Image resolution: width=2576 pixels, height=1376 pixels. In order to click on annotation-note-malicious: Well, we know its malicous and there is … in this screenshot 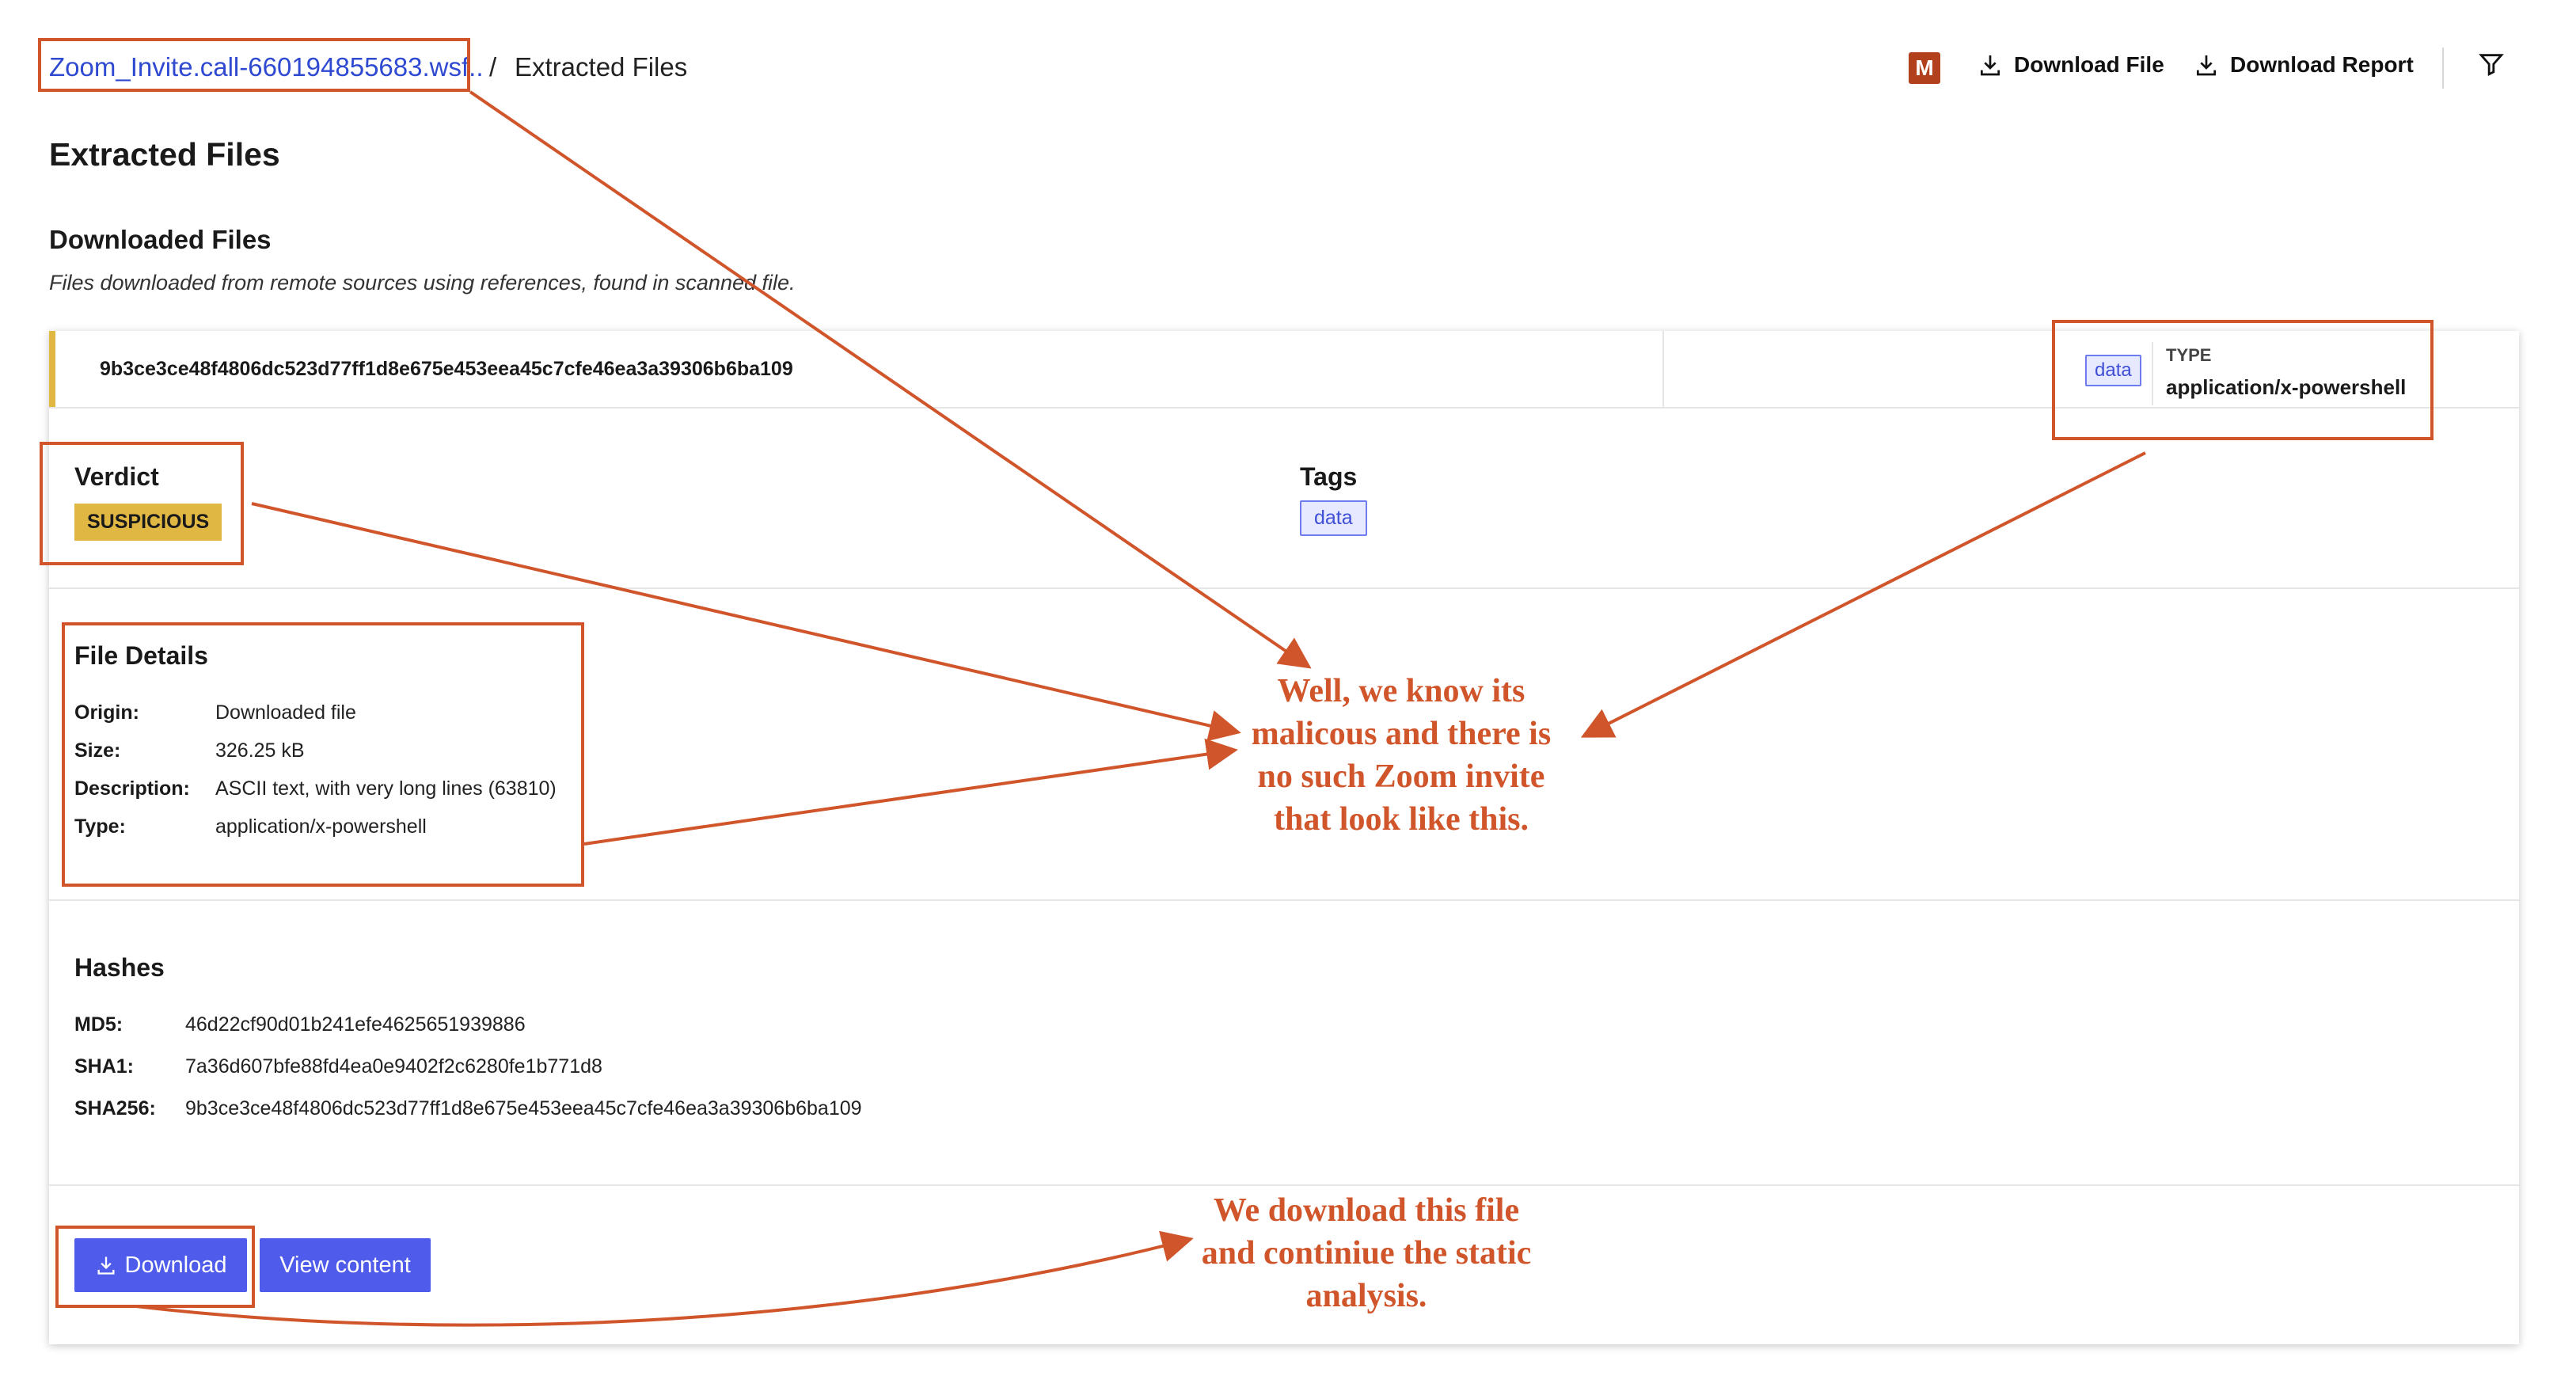, I will do `click(1401, 755)`.